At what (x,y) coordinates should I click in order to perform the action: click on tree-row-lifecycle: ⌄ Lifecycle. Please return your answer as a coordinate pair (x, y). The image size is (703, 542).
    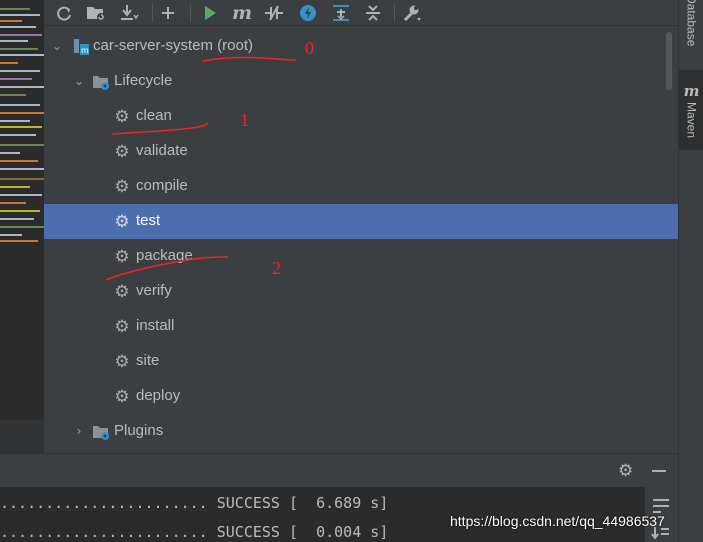
    Looking at the image, I should click on (361, 81).